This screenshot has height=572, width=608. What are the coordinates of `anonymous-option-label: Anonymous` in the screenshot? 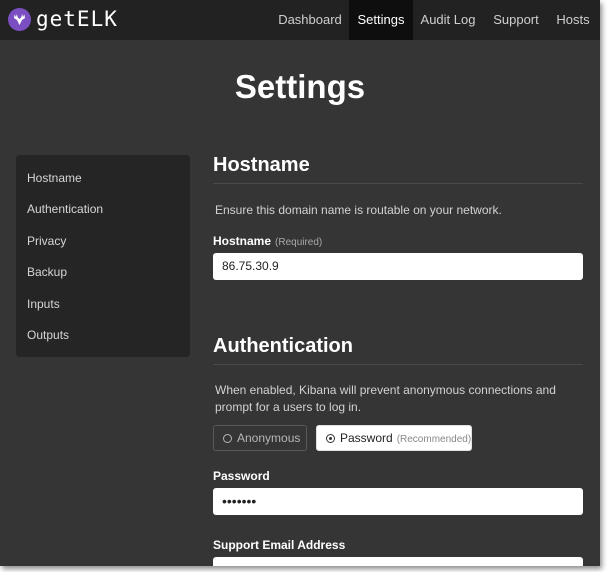 It's located at (269, 438).